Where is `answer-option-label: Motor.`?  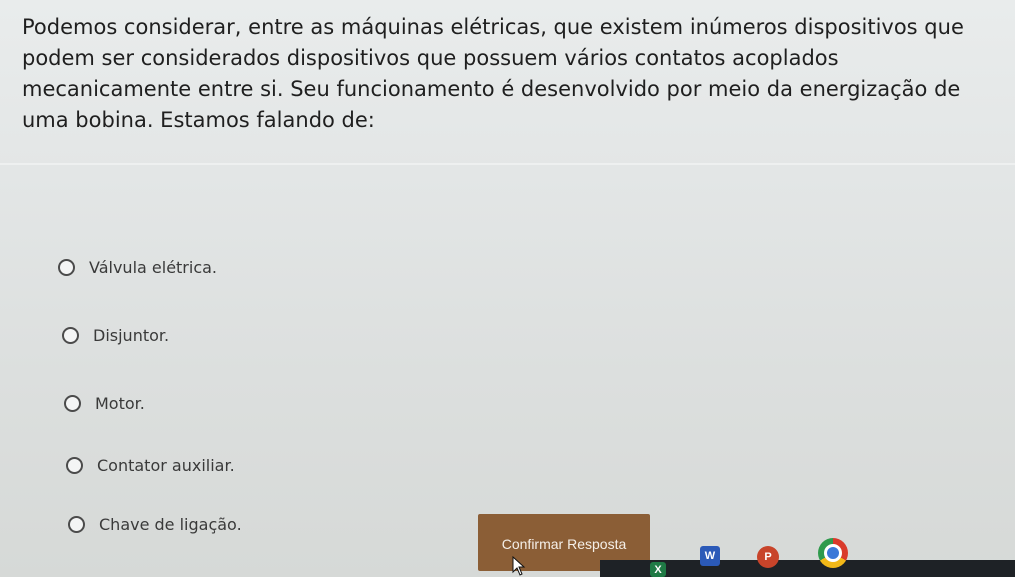
answer-option-label: Motor. is located at coordinates (120, 403).